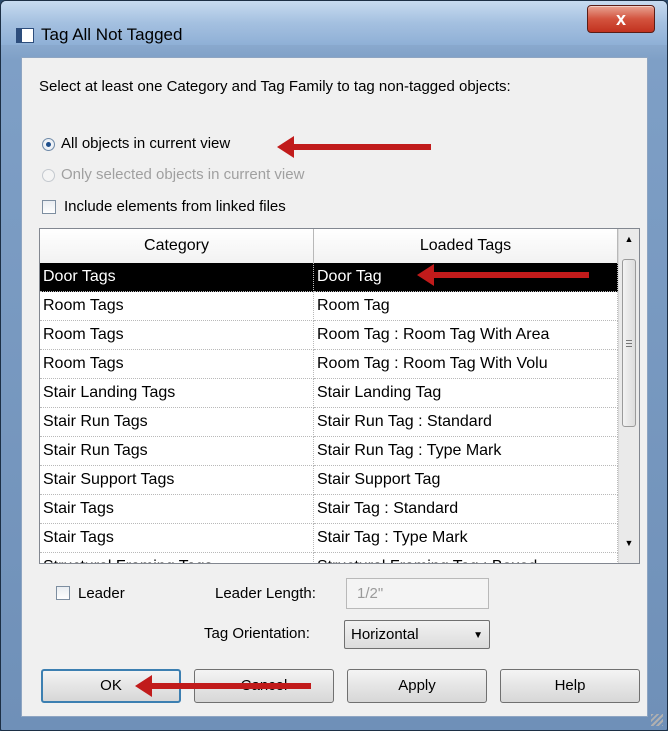 Image resolution: width=668 pixels, height=731 pixels. Describe the element at coordinates (466, 393) in the screenshot. I see `loaded-tag-cell: Stair Landing Tag` at that location.